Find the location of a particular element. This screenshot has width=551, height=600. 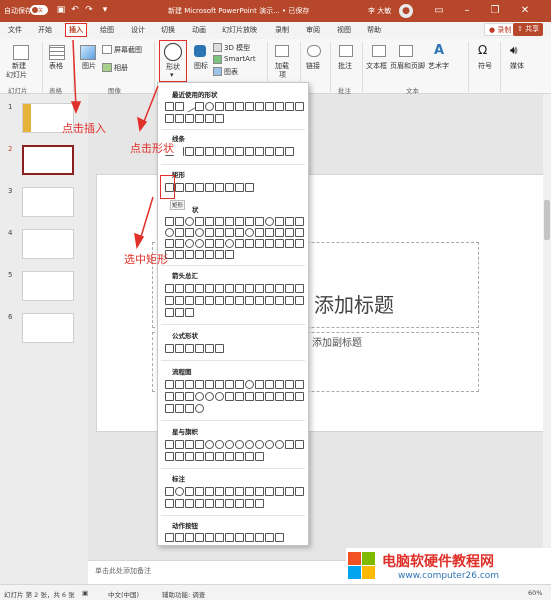

arrow-to-rect is located at coordinates (146, 218).